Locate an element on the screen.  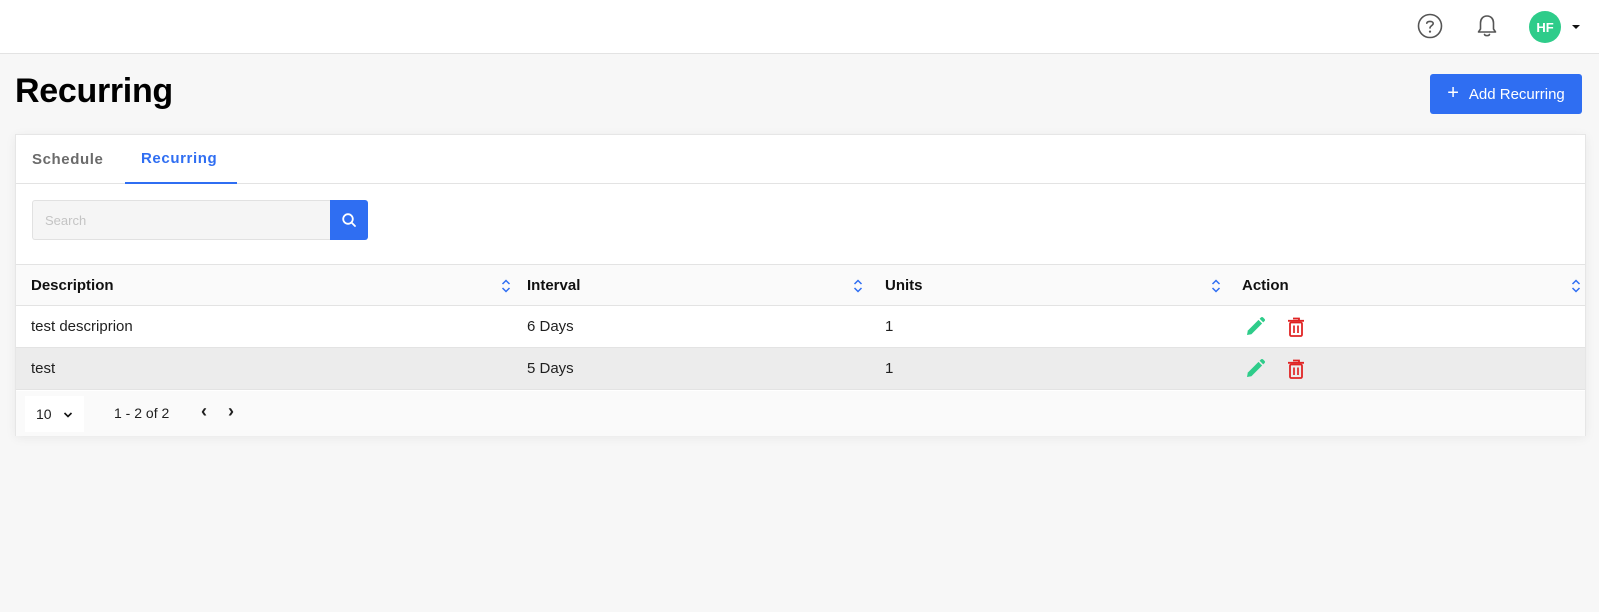
help-icon is located at coordinates (1430, 26).